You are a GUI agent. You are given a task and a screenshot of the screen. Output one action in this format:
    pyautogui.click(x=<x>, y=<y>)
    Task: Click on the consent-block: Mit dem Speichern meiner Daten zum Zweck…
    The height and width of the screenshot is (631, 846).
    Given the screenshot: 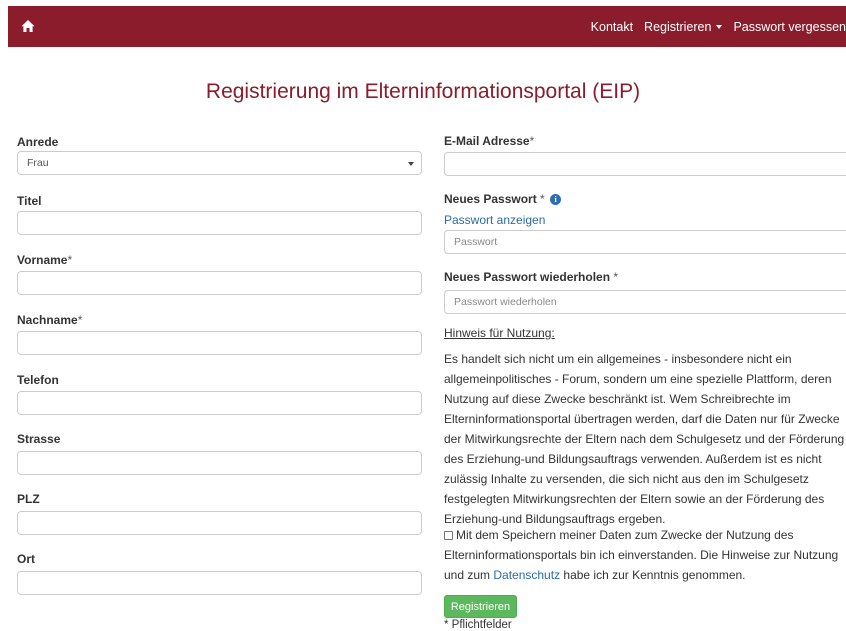 What is the action you would take?
    pyautogui.click(x=645, y=555)
    